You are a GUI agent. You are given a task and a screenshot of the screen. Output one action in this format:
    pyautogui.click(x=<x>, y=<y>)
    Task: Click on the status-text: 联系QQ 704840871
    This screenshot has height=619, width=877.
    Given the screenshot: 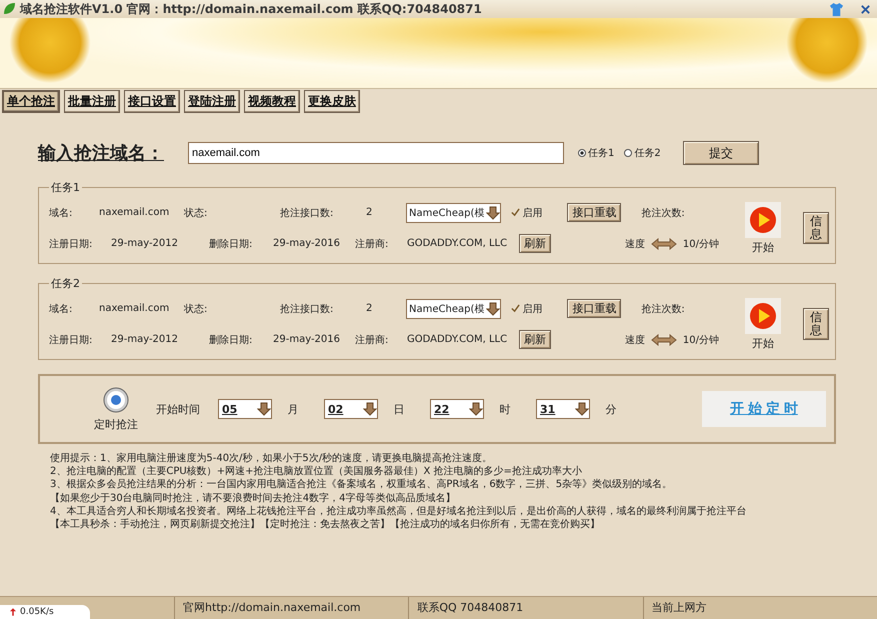 What is the action you would take?
    pyautogui.click(x=525, y=608)
    